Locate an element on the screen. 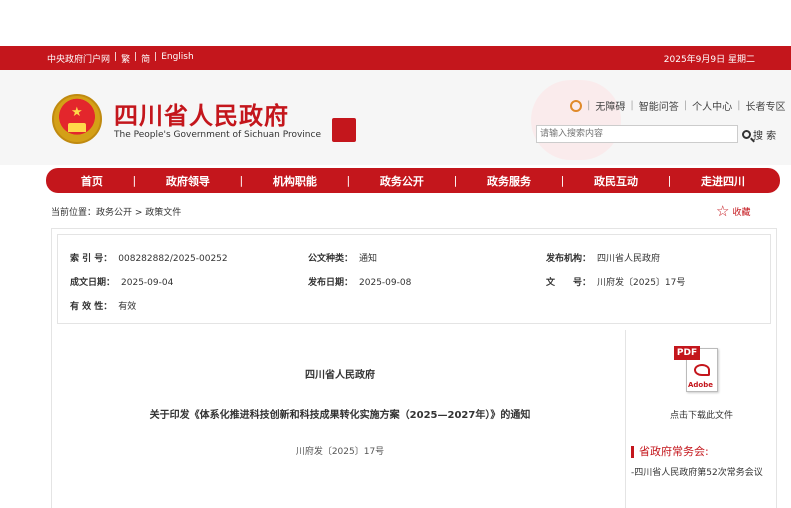  top-bar: 中央政府门户网 | 繁 | 简 | English 2025年9月9日 星期二 is located at coordinates (395, 58).